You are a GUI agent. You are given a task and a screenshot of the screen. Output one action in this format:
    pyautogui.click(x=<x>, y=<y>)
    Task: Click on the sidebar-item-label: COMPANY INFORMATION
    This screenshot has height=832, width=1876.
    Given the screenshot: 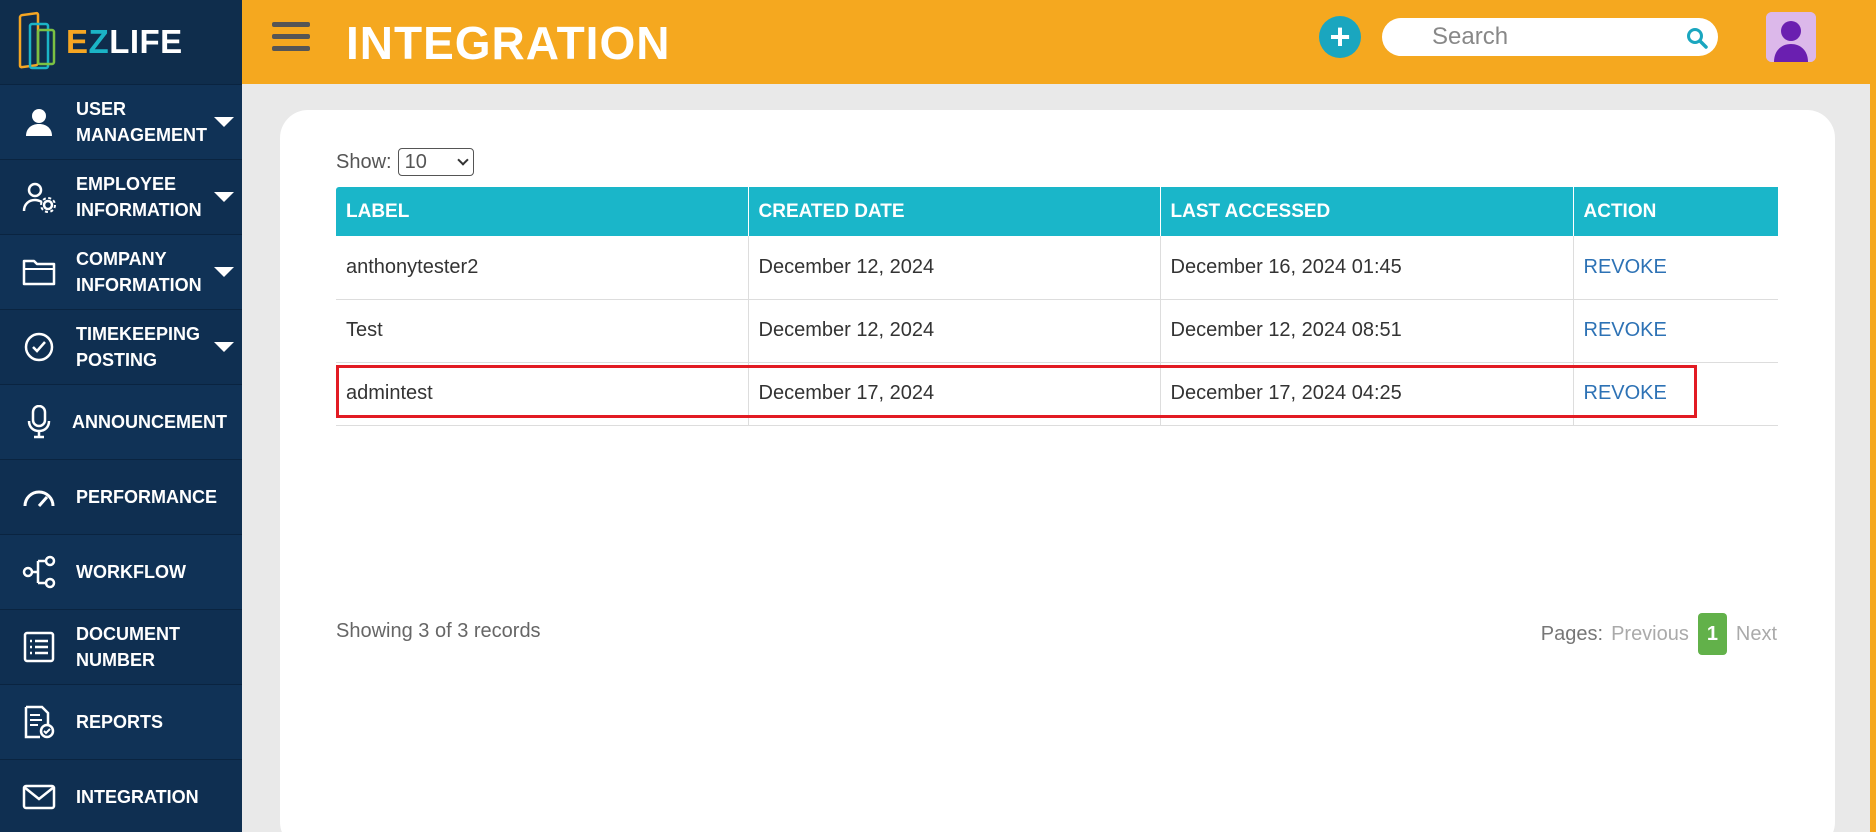 What is the action you would take?
    pyautogui.click(x=139, y=272)
    